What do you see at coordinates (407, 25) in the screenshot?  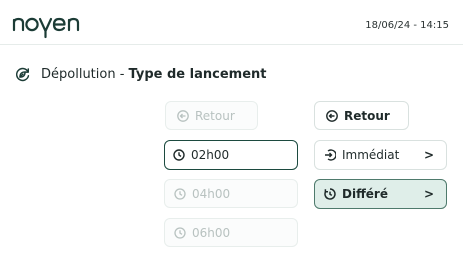 I see `datetime: 18/06/24 - 14:15` at bounding box center [407, 25].